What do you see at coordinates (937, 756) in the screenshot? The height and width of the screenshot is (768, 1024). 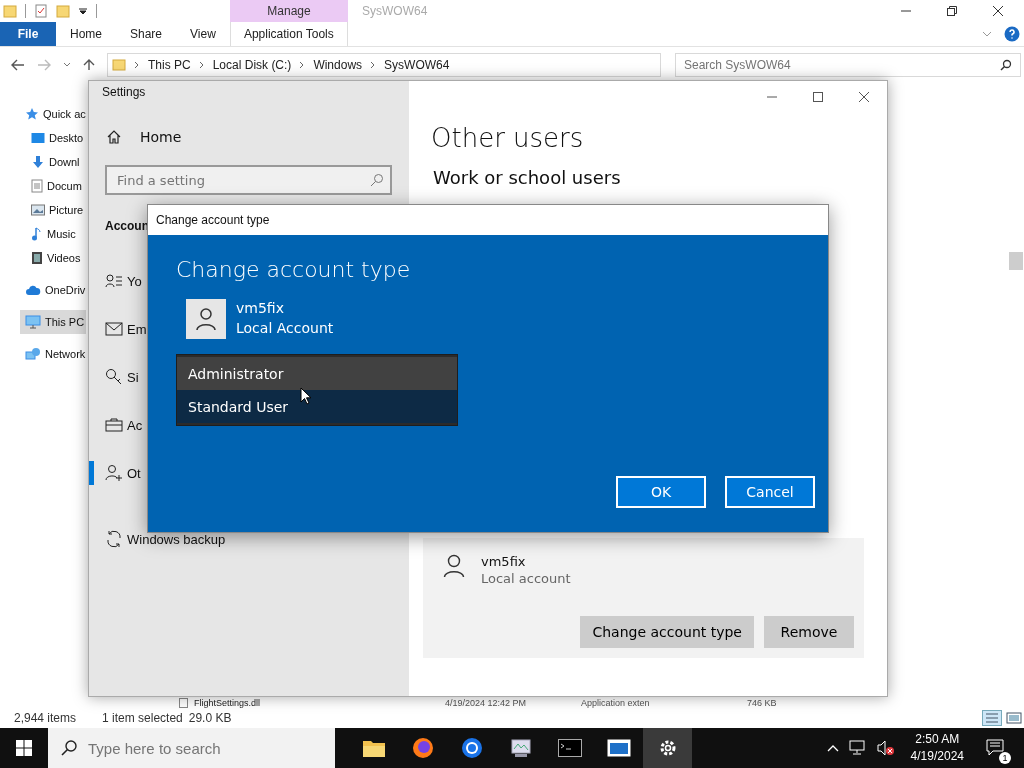 I see `date: 4/19/2024` at bounding box center [937, 756].